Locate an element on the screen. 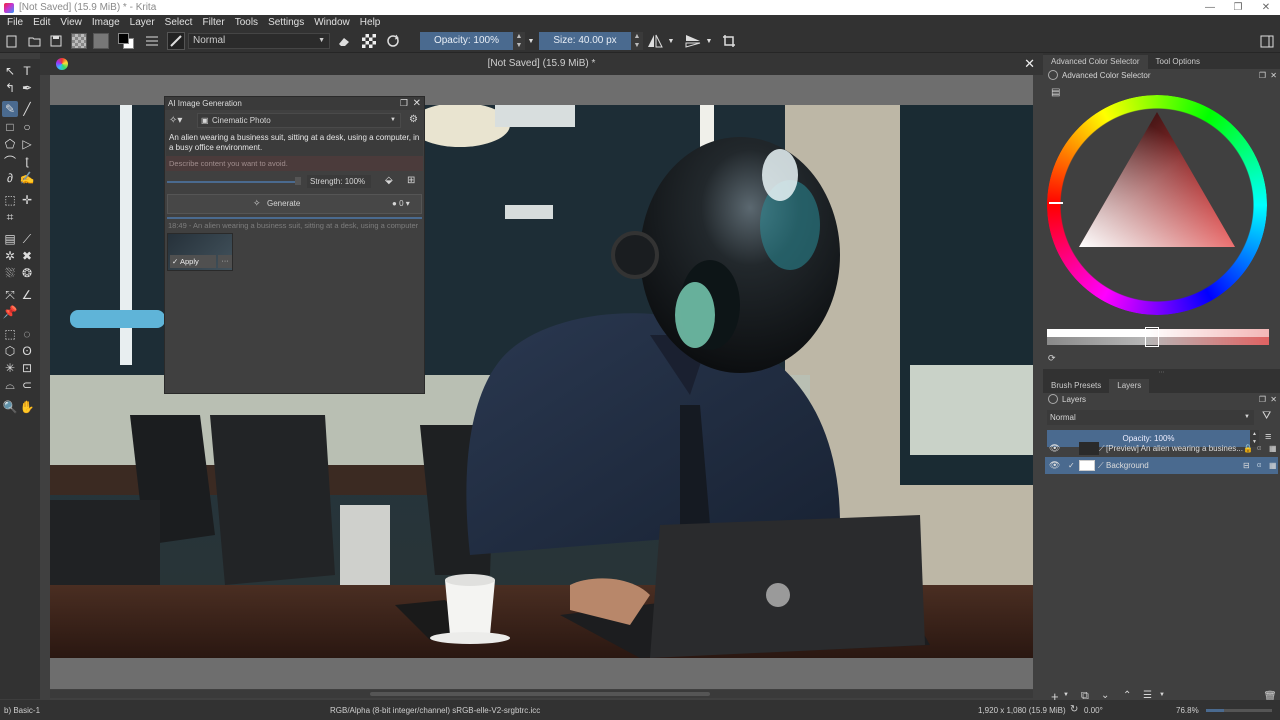 The image size is (1280, 720). refresh-color-icon: ⟳ is located at coordinates (1052, 358).